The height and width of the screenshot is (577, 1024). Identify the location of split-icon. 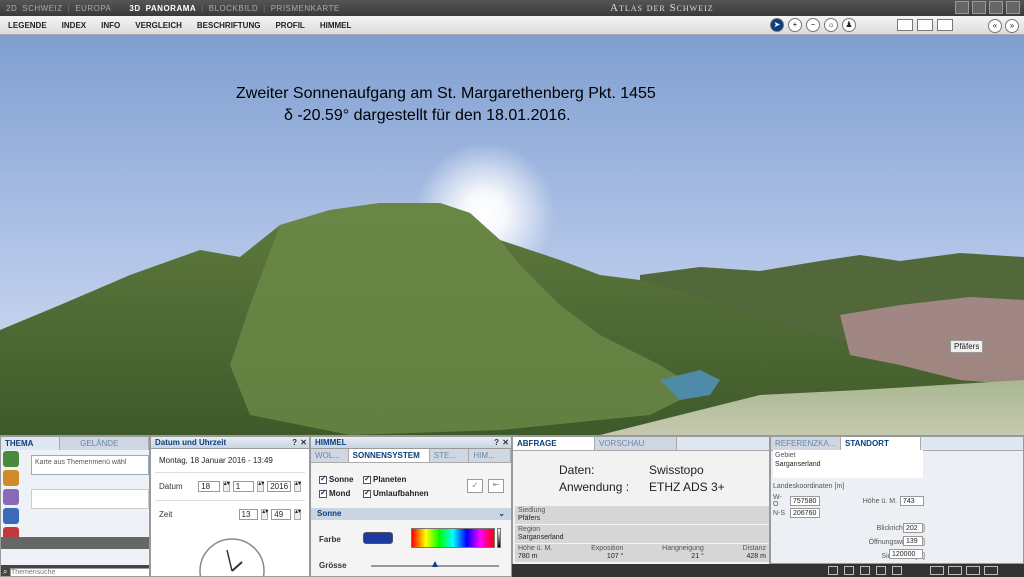
(925, 25).